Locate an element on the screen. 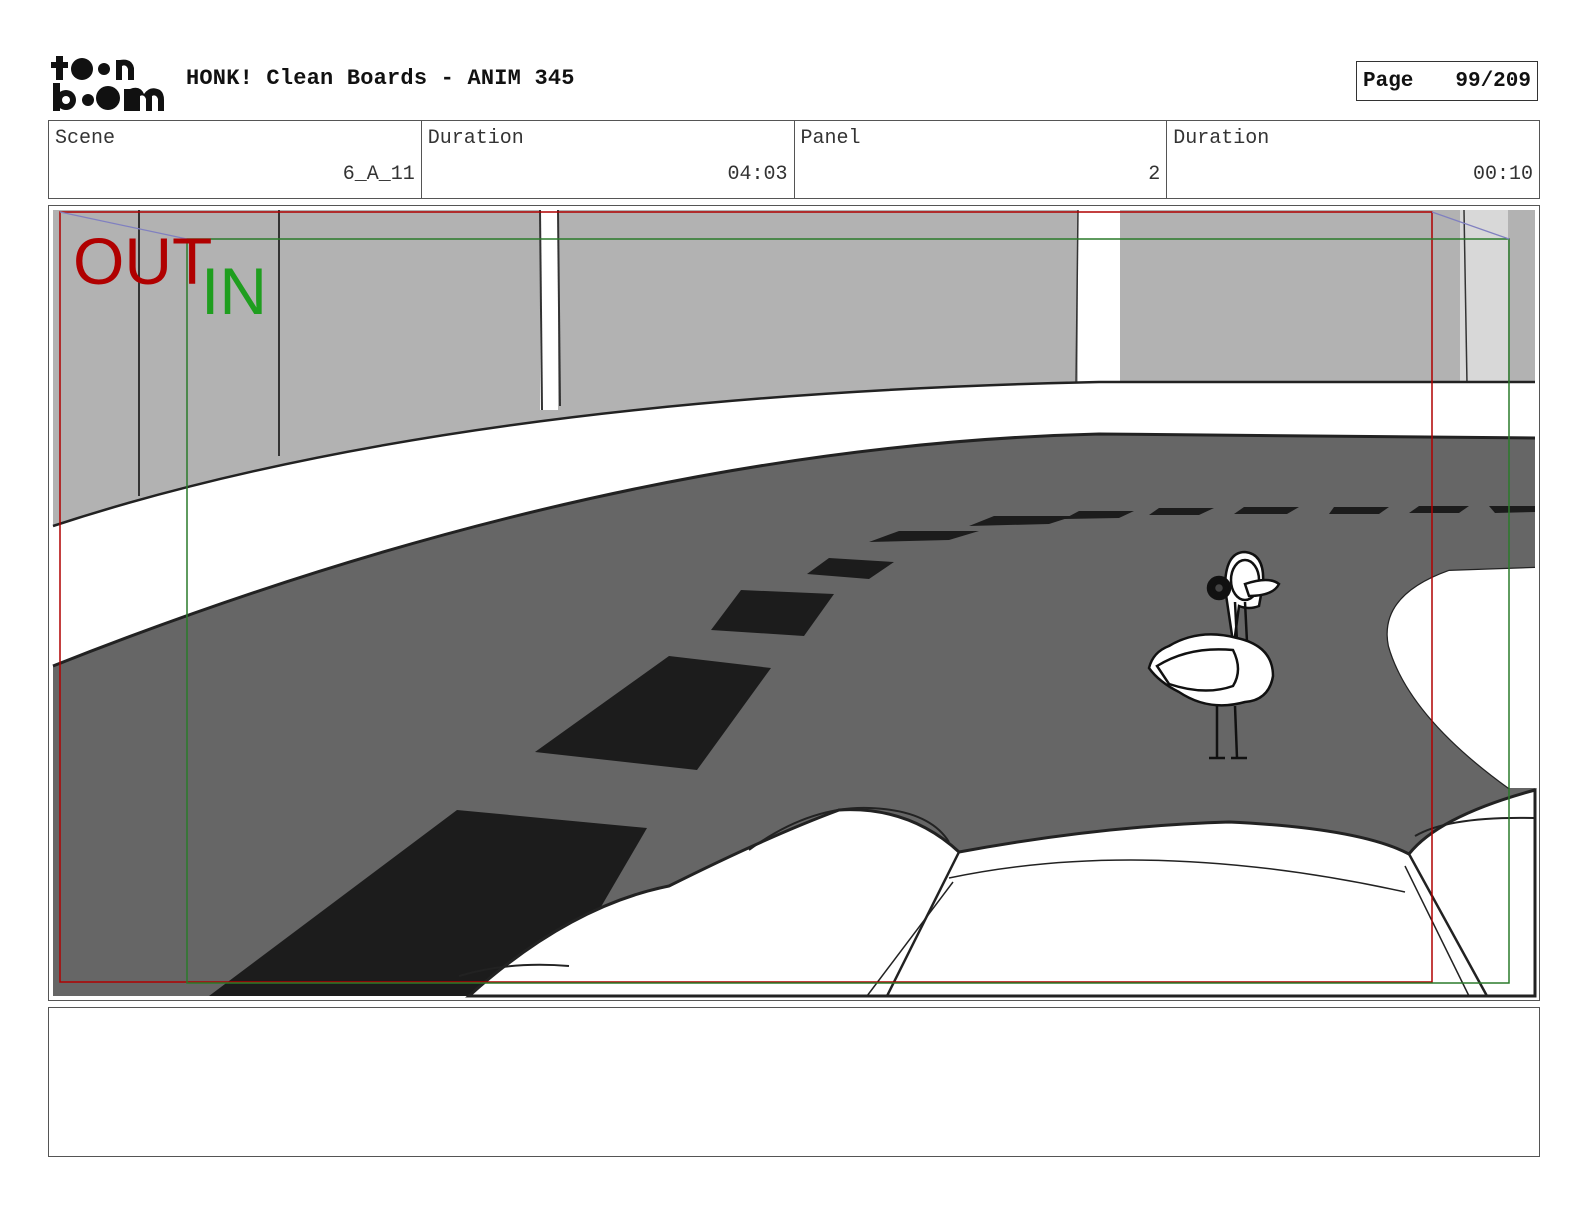  panel-duration-cell: Duration 00:10 is located at coordinates (1353, 159).